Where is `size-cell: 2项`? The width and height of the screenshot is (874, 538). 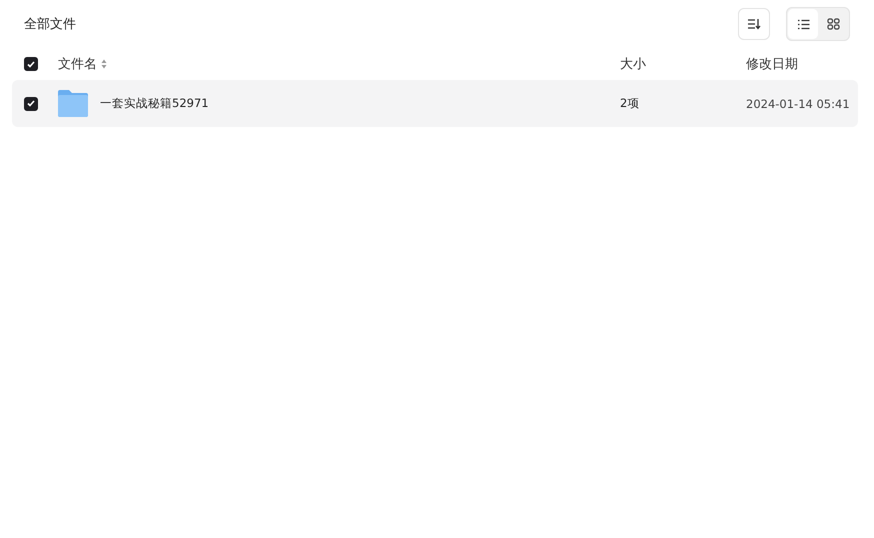 size-cell: 2项 is located at coordinates (630, 103).